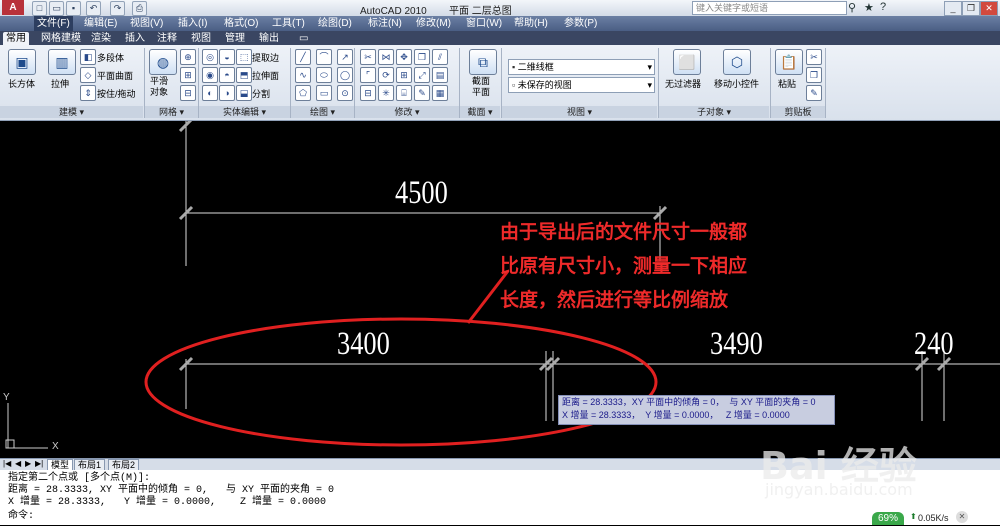 The height and width of the screenshot is (526, 1000). Describe the element at coordinates (100, 23) in the screenshot. I see `menu-edit: 编辑(E)` at that location.